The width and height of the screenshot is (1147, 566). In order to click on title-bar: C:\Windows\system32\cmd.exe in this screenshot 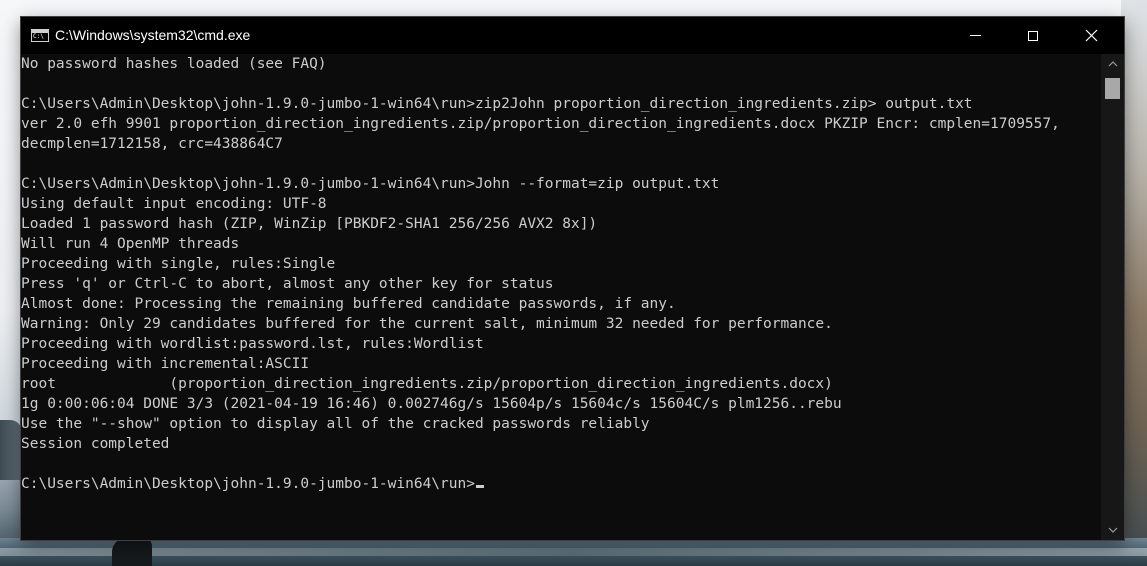, I will do `click(572, 35)`.